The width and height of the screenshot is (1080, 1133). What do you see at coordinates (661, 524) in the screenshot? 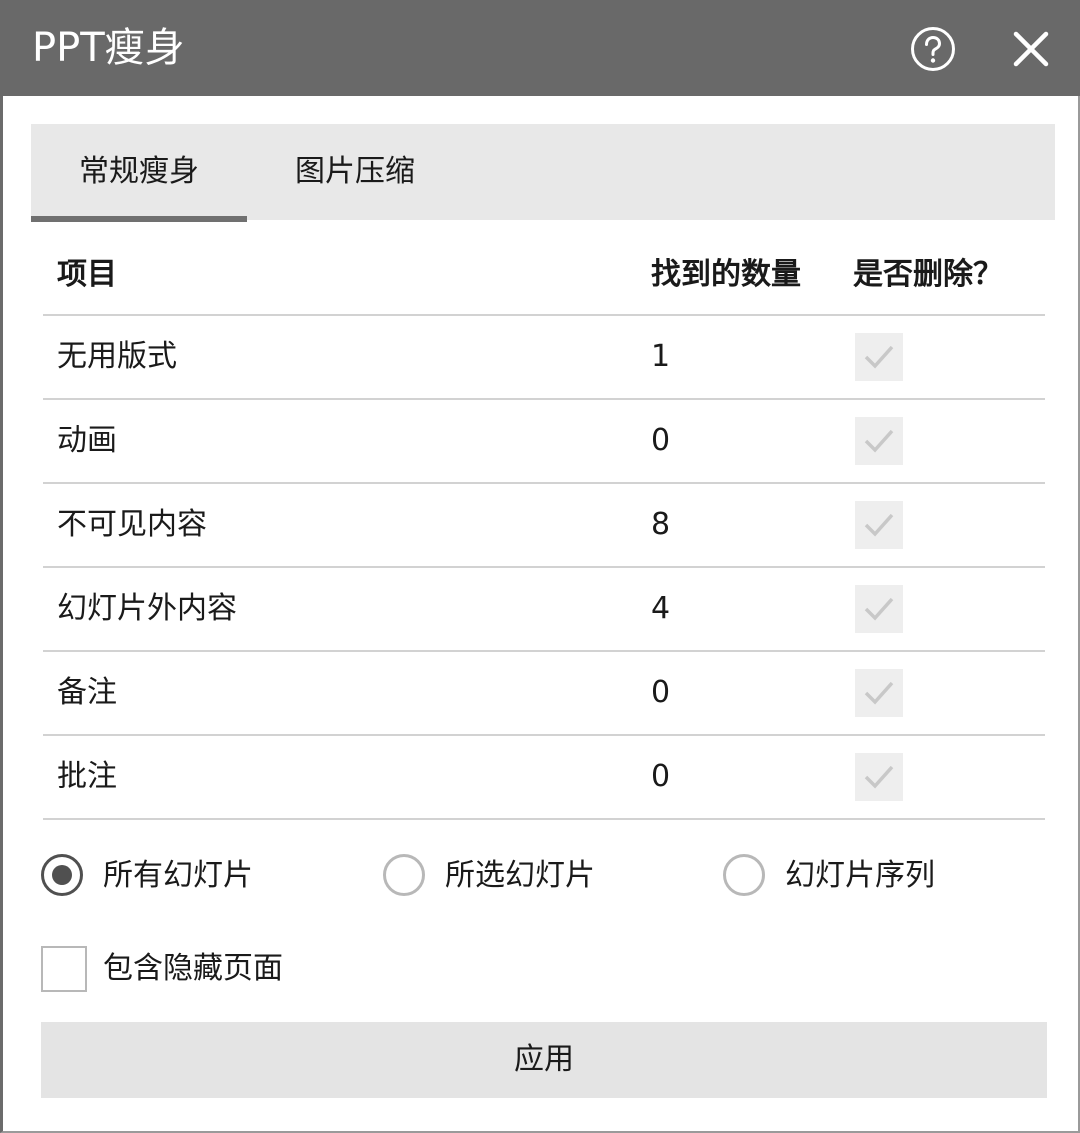
I see `row-count: 8` at bounding box center [661, 524].